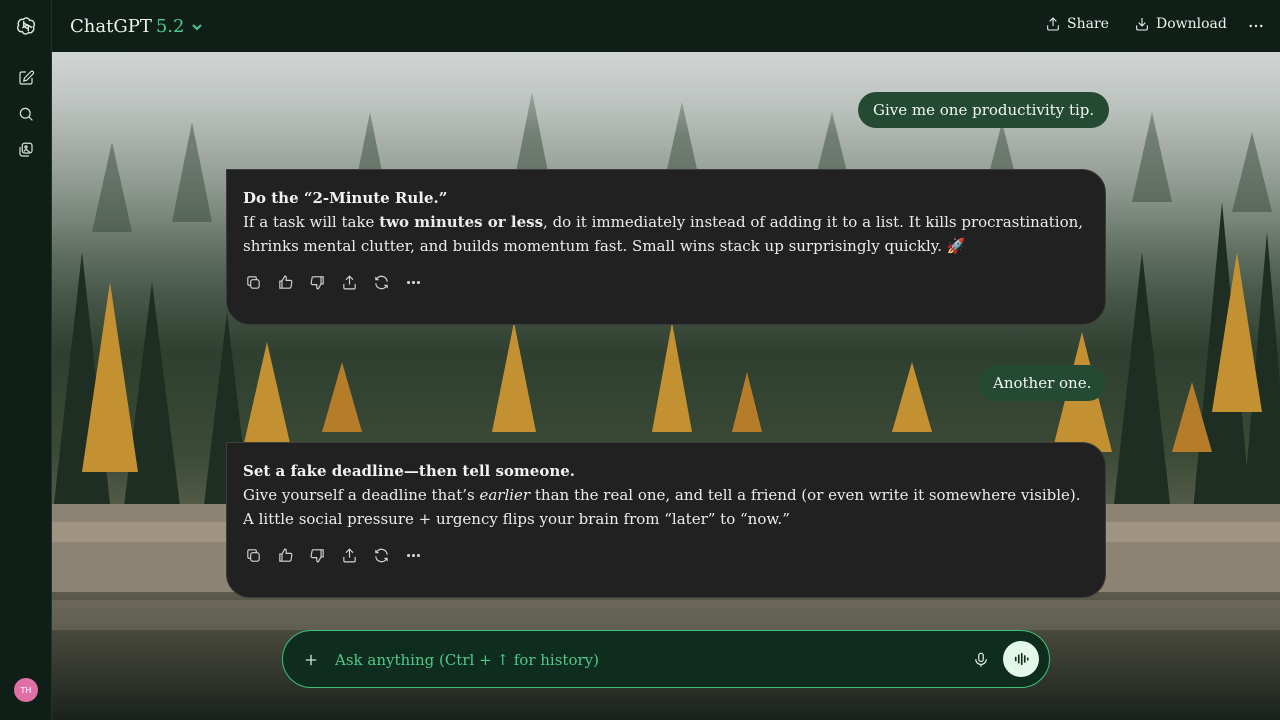  I want to click on download-icon, so click(1142, 24).